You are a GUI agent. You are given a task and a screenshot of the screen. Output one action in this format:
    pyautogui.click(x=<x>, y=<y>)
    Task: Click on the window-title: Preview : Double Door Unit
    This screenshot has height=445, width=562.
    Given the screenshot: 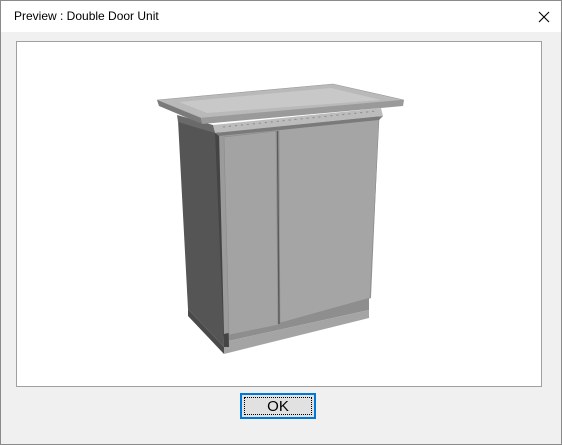 What is the action you would take?
    pyautogui.click(x=86, y=16)
    